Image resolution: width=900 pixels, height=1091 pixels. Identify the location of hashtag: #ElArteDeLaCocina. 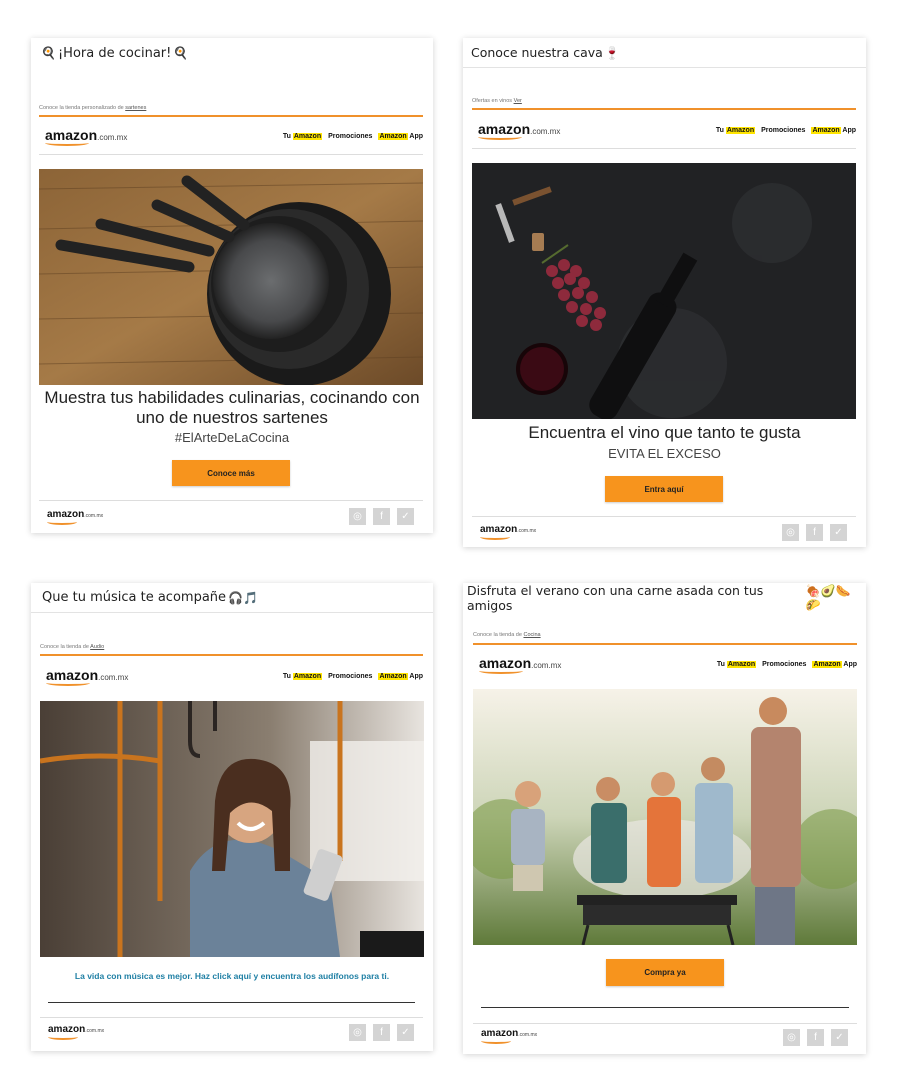
(232, 437).